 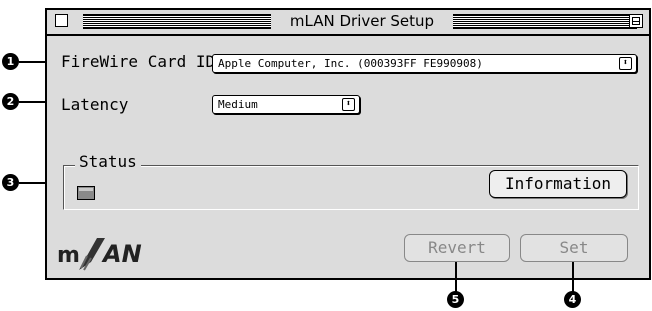 I want to click on title-bar-stripes-right, so click(x=545, y=21).